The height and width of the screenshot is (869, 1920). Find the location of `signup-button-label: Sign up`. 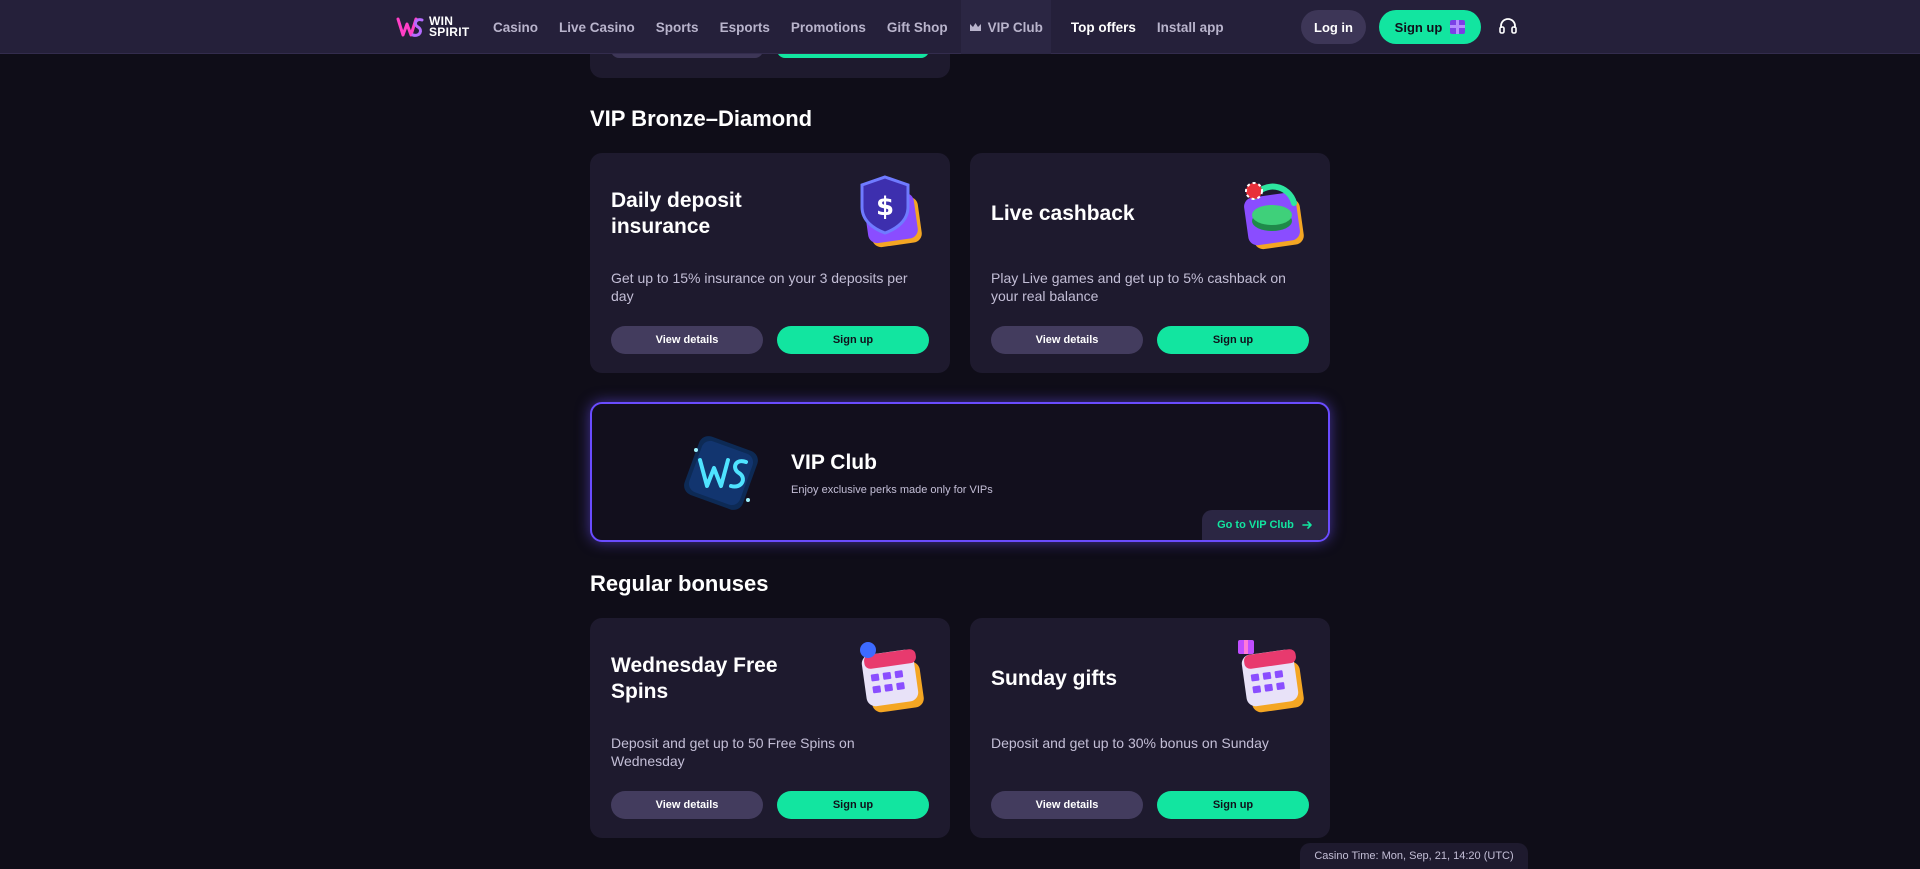

signup-button-label: Sign up is located at coordinates (1418, 27).